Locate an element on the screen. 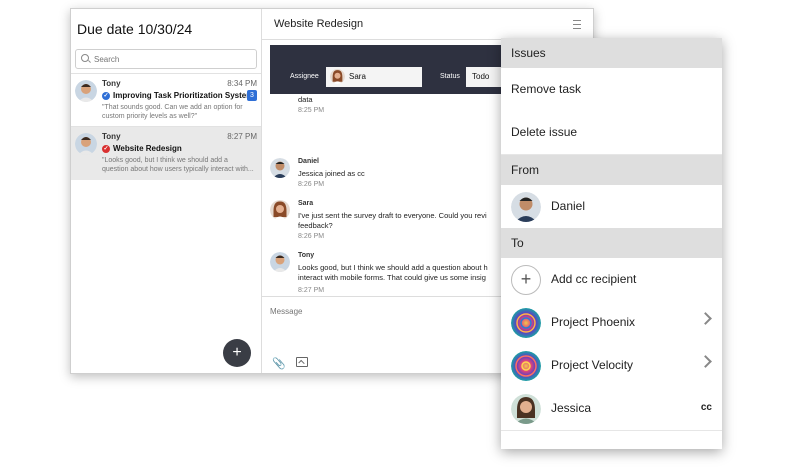 The height and width of the screenshot is (470, 800). message-time: 8:27 PM is located at coordinates (311, 290).